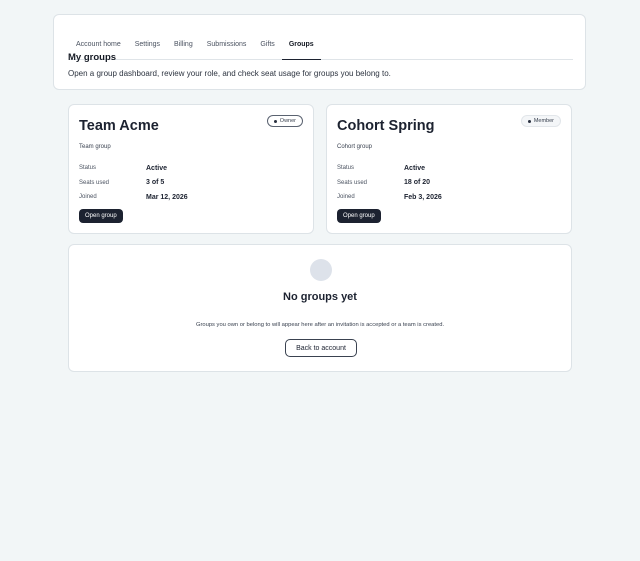 The height and width of the screenshot is (561, 640). I want to click on meta-row-joined: Joined Feb 3, 2026, so click(389, 197).